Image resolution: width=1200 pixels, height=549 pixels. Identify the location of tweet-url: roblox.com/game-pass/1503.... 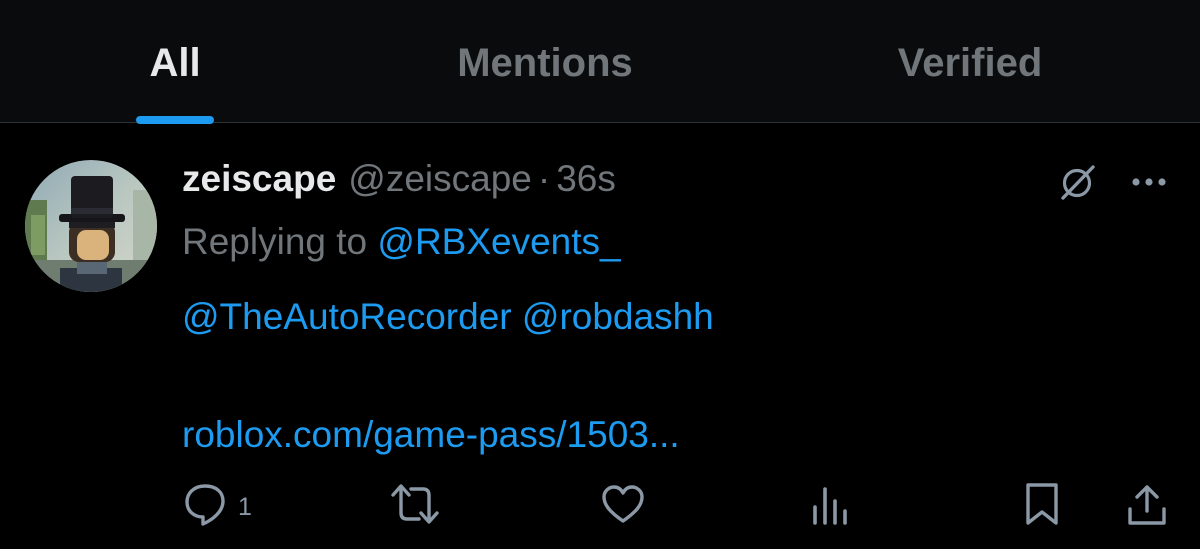
(431, 435).